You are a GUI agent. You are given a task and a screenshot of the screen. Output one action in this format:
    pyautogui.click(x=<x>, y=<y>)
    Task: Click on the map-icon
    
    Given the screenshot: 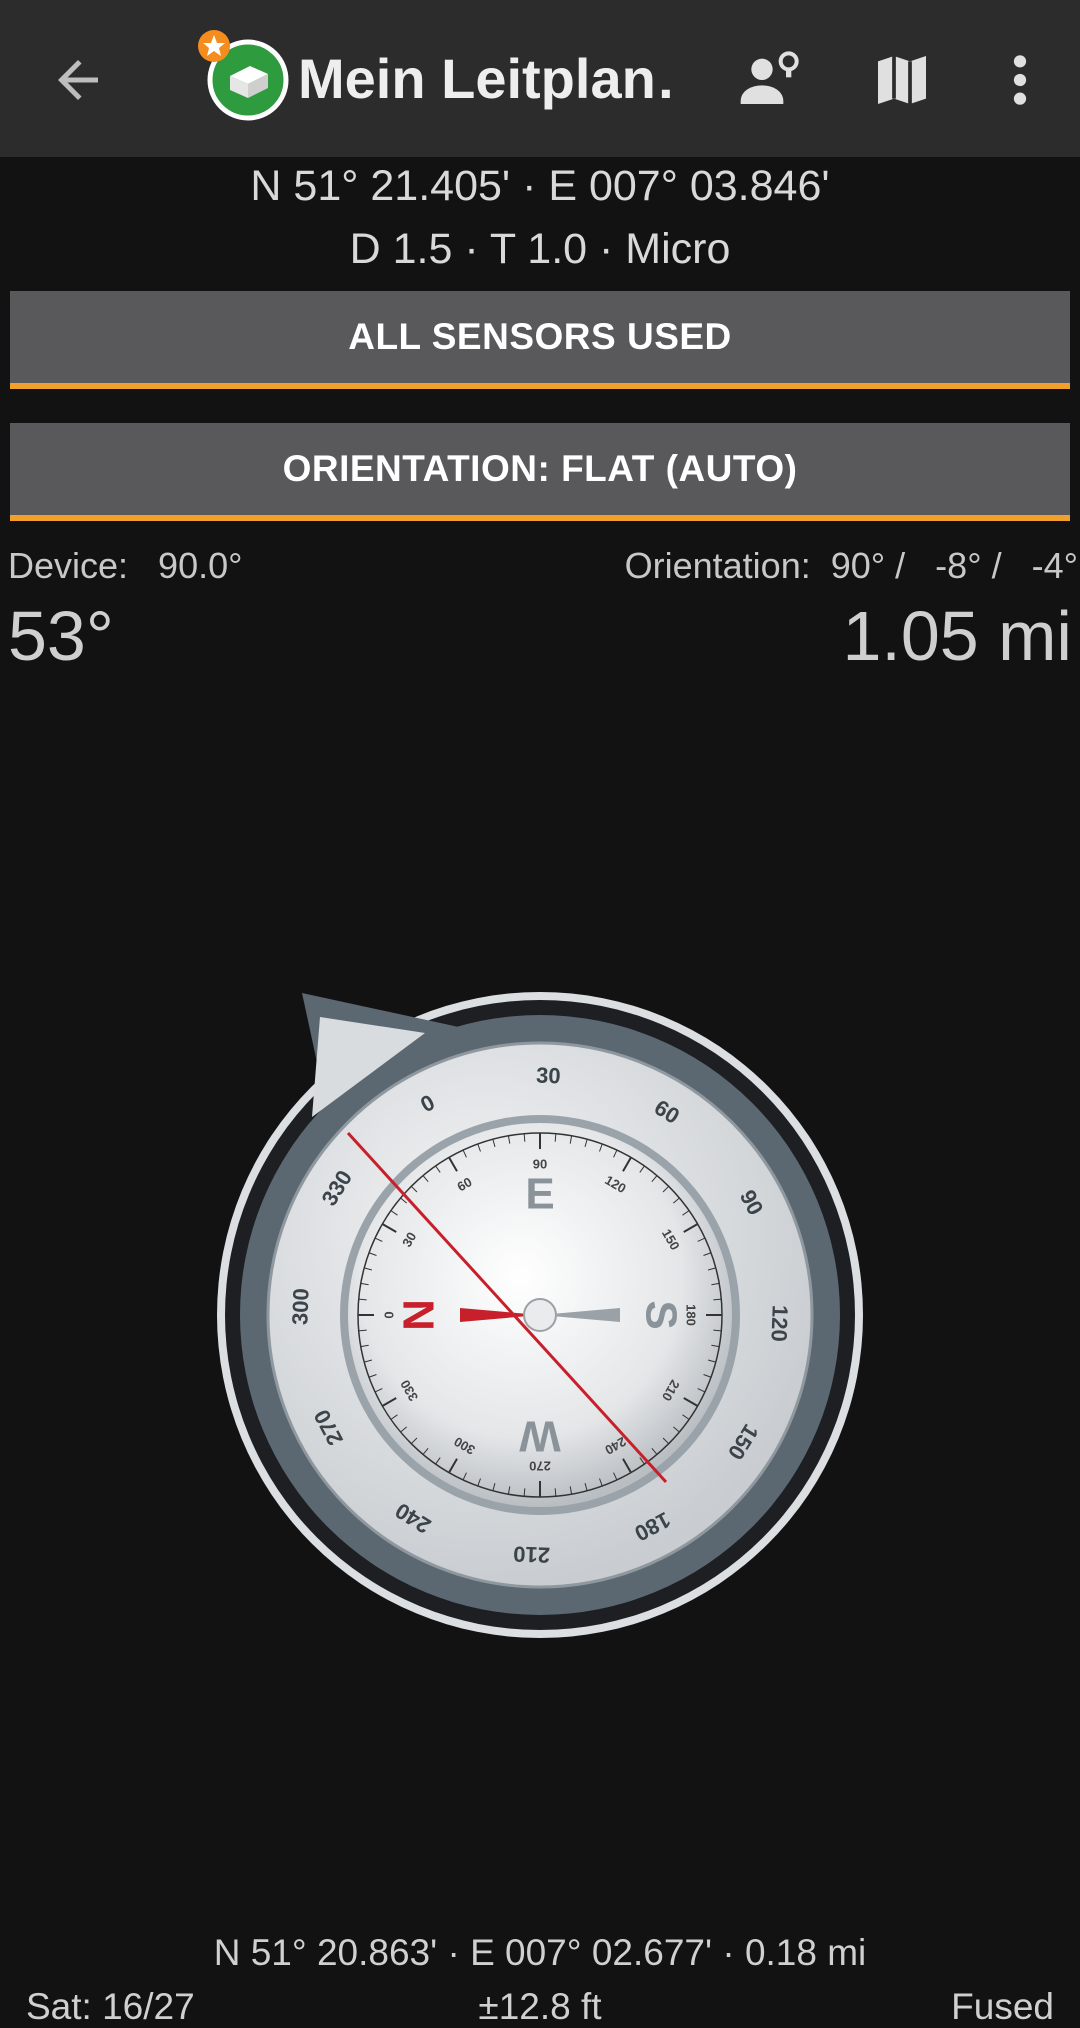 What is the action you would take?
    pyautogui.click(x=902, y=80)
    